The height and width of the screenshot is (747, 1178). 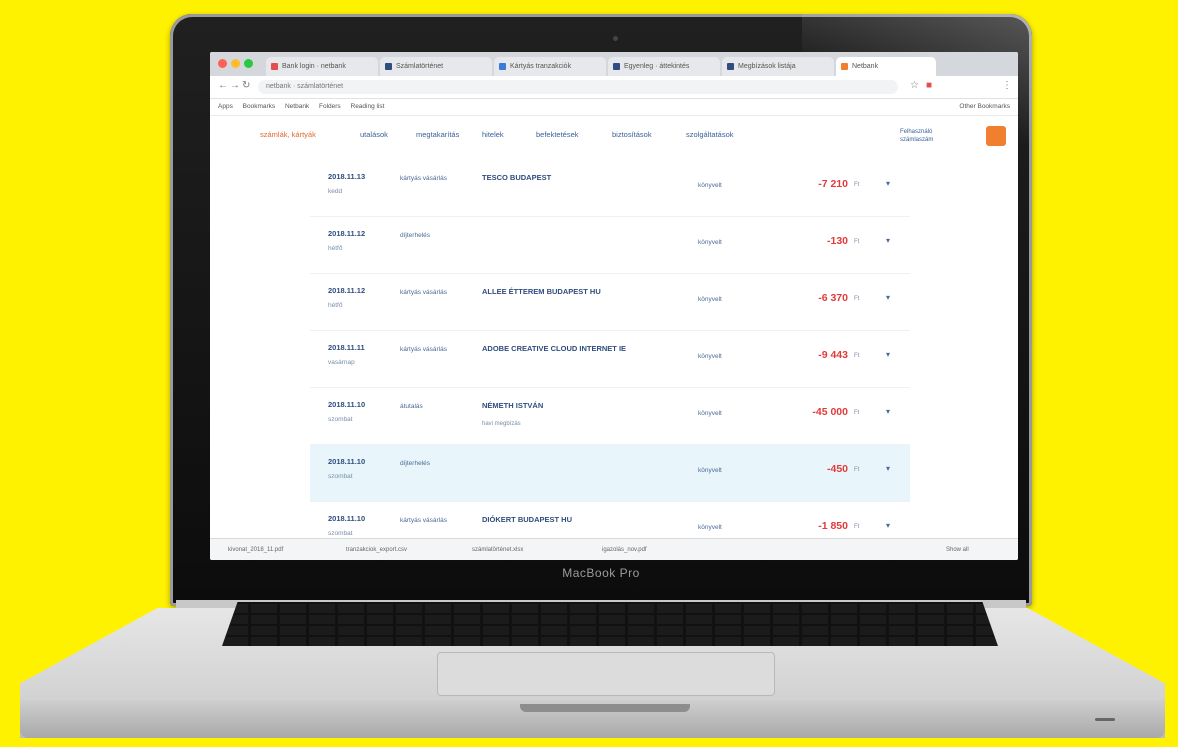 What do you see at coordinates (497, 549) in the screenshot?
I see `download-item: számlatörténet.xlsx` at bounding box center [497, 549].